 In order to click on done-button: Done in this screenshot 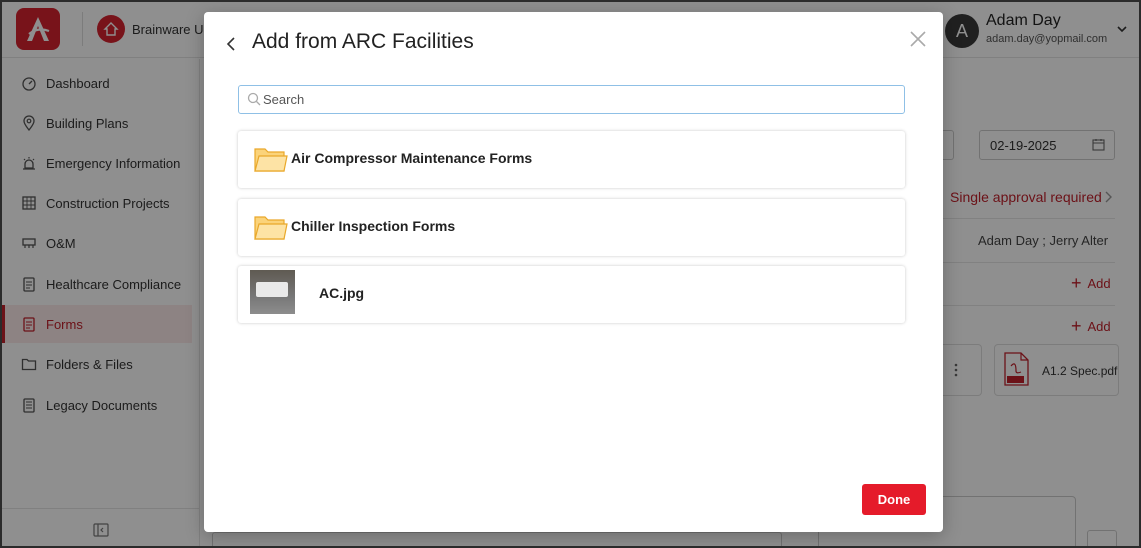, I will do `click(894, 499)`.